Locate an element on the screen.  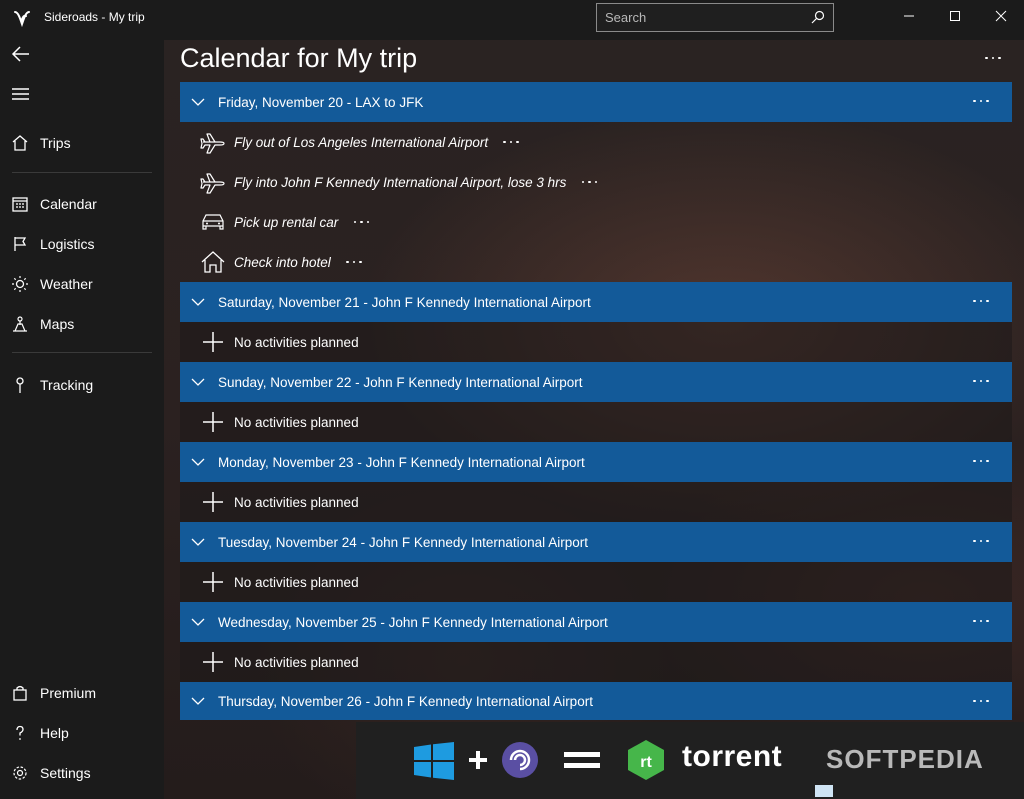
location-pin-icon is located at coordinates (20, 385).